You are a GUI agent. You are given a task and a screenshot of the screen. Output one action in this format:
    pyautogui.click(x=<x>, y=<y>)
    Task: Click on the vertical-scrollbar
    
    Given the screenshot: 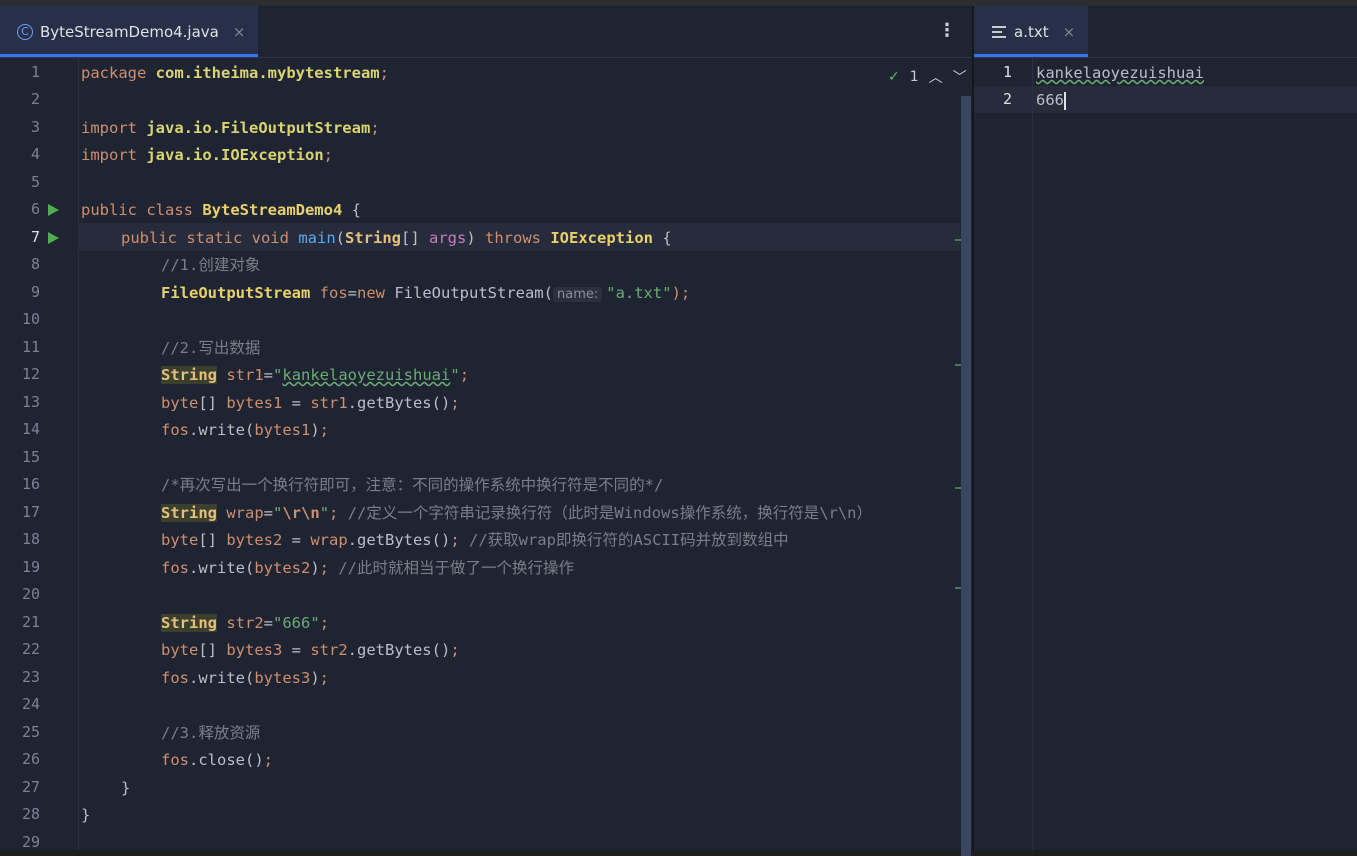 What is the action you would take?
    pyautogui.click(x=966, y=476)
    